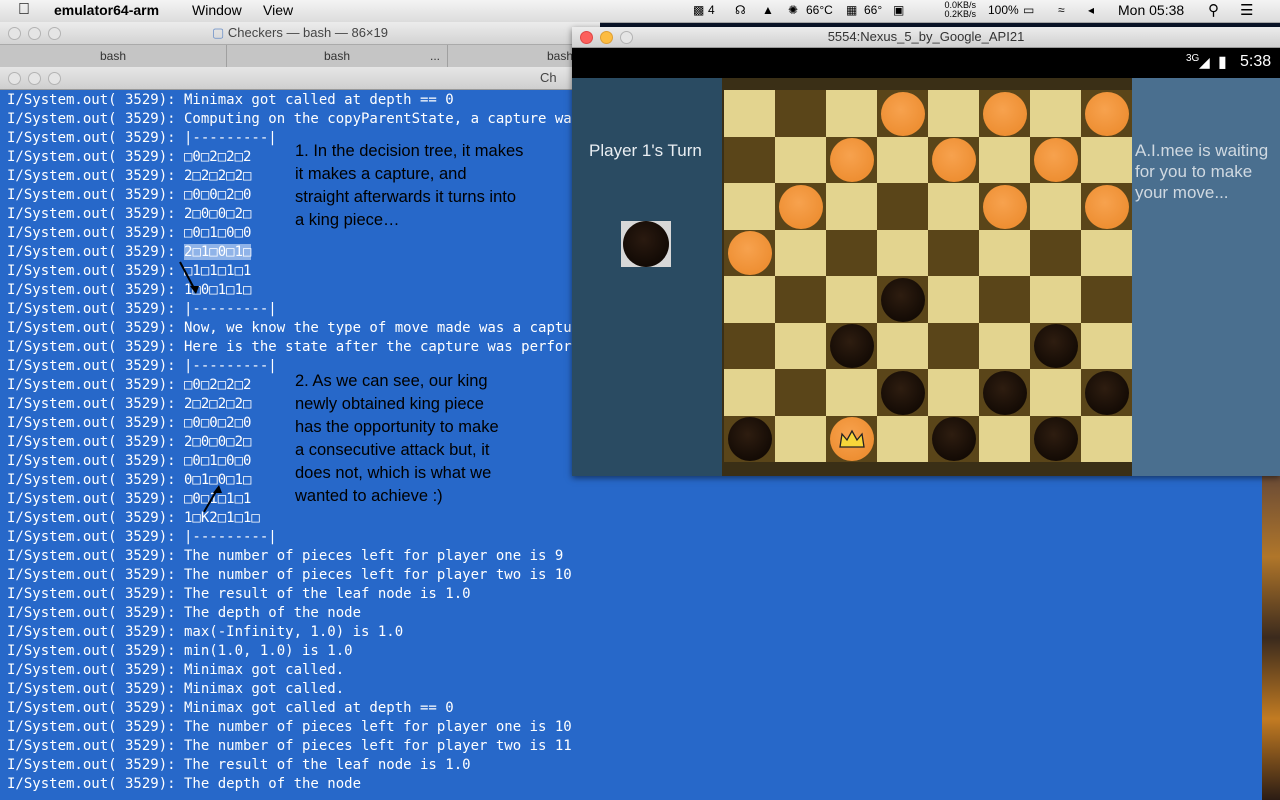 This screenshot has height=800, width=1280. I want to click on emulator-titlebar: 5554:Nexus_5_by_Google_API21, so click(926, 37).